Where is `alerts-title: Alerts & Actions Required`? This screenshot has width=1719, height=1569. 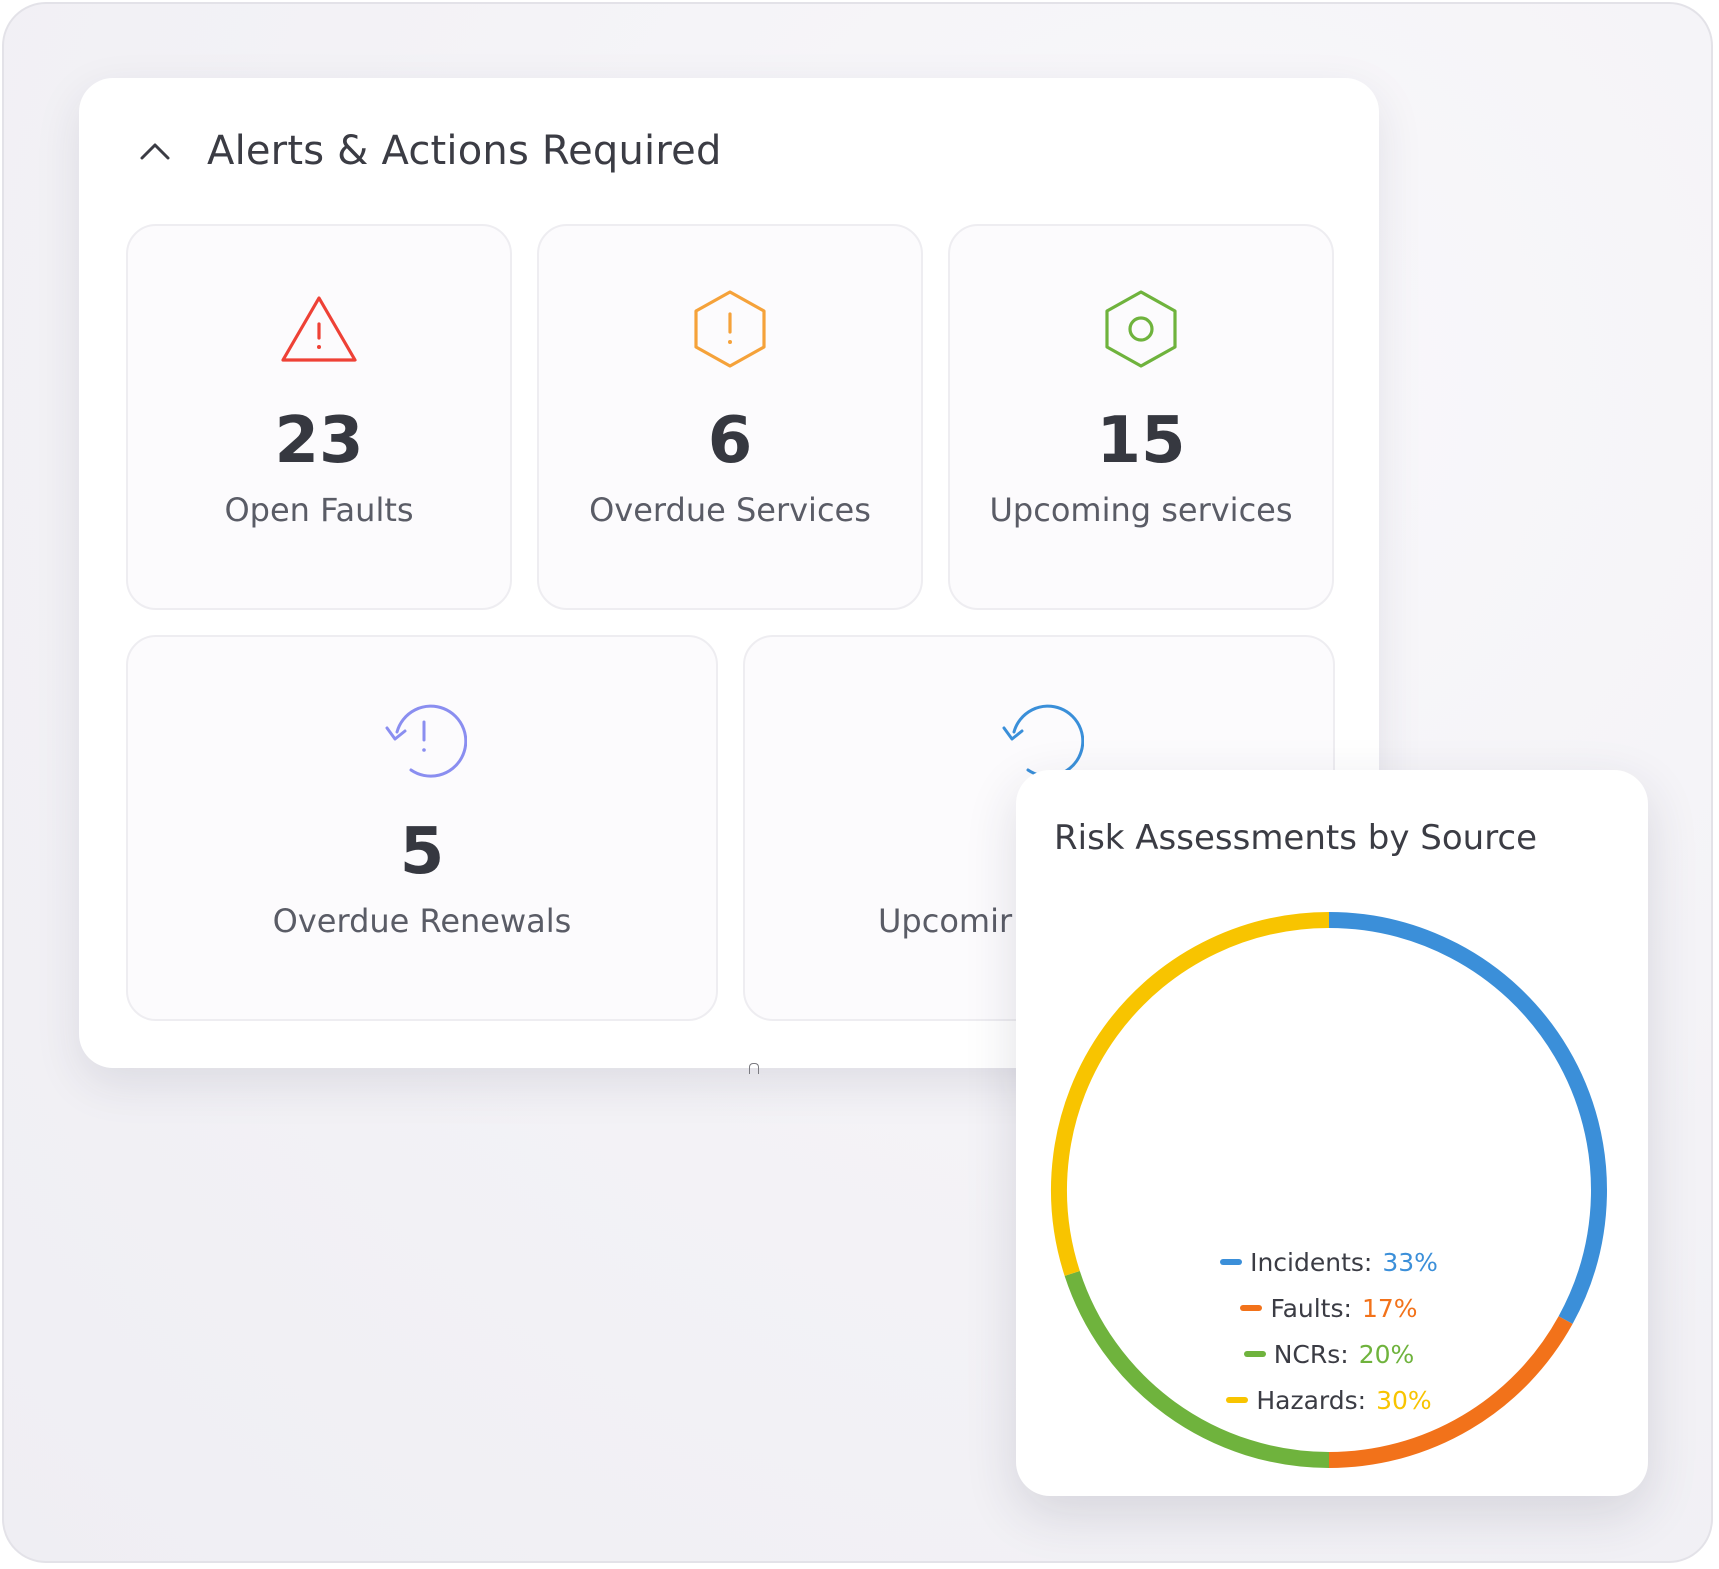 alerts-title: Alerts & Actions Required is located at coordinates (464, 151).